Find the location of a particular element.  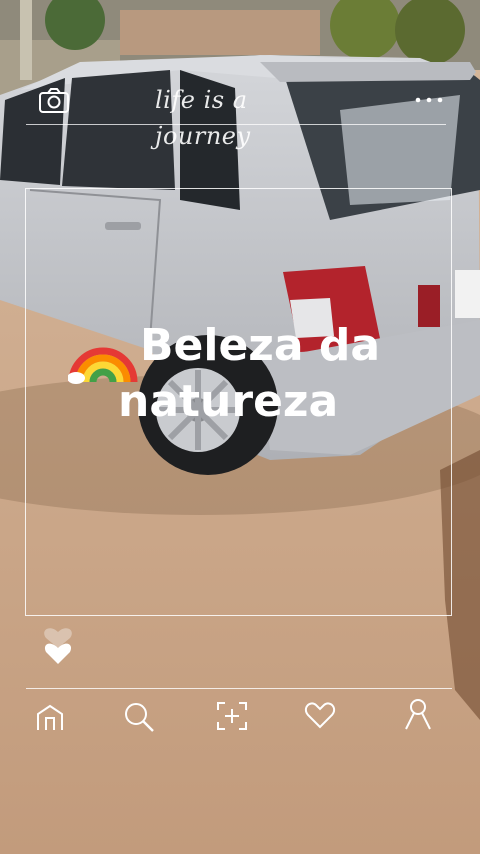

heart-icon is located at coordinates (58, 640).